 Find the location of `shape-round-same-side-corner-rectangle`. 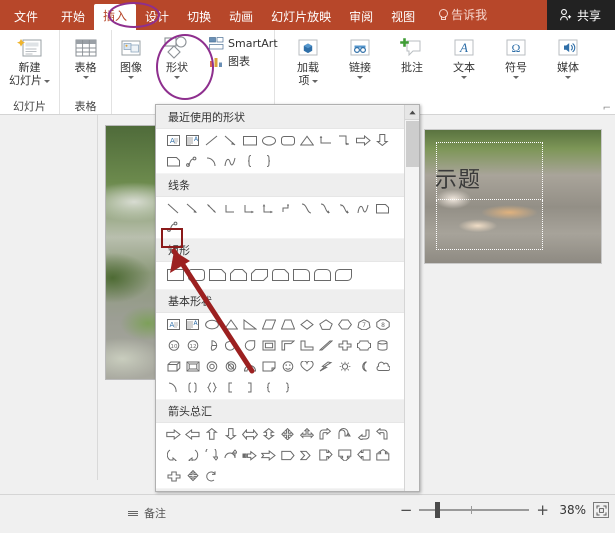

shape-round-same-side-corner-rectangle is located at coordinates (322, 275).